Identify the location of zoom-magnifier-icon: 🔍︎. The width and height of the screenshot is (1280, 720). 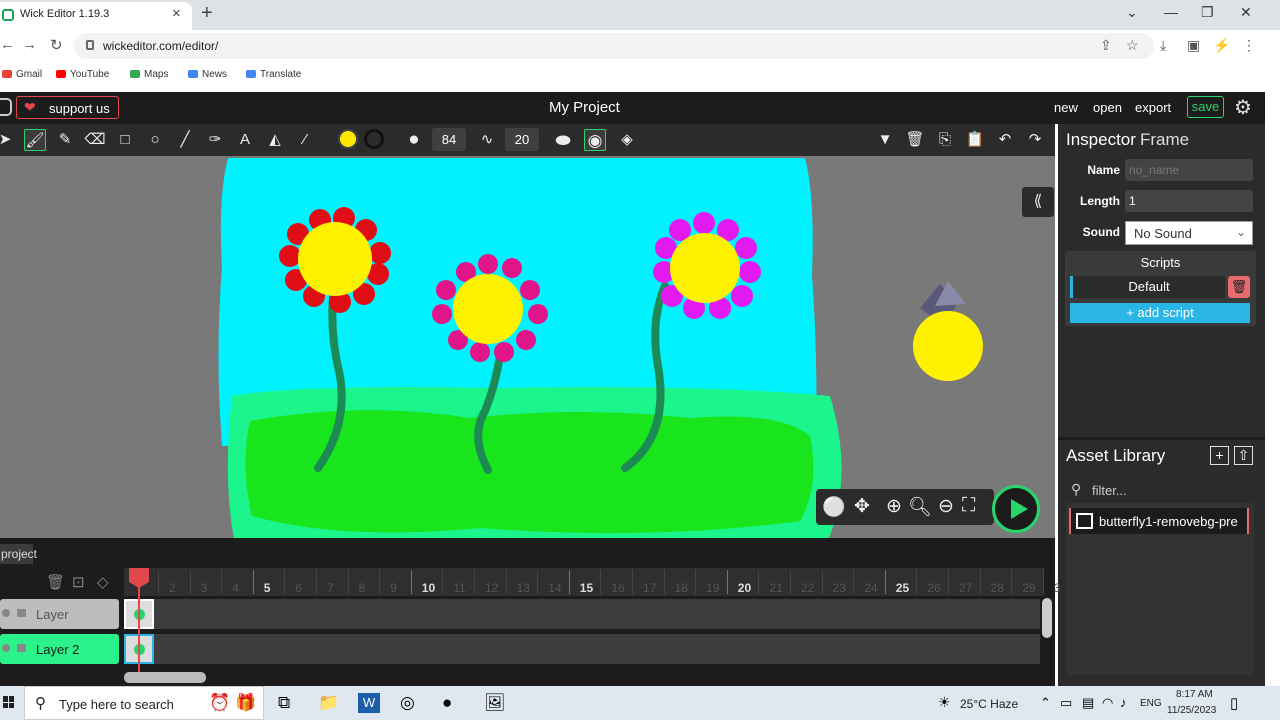
(920, 507).